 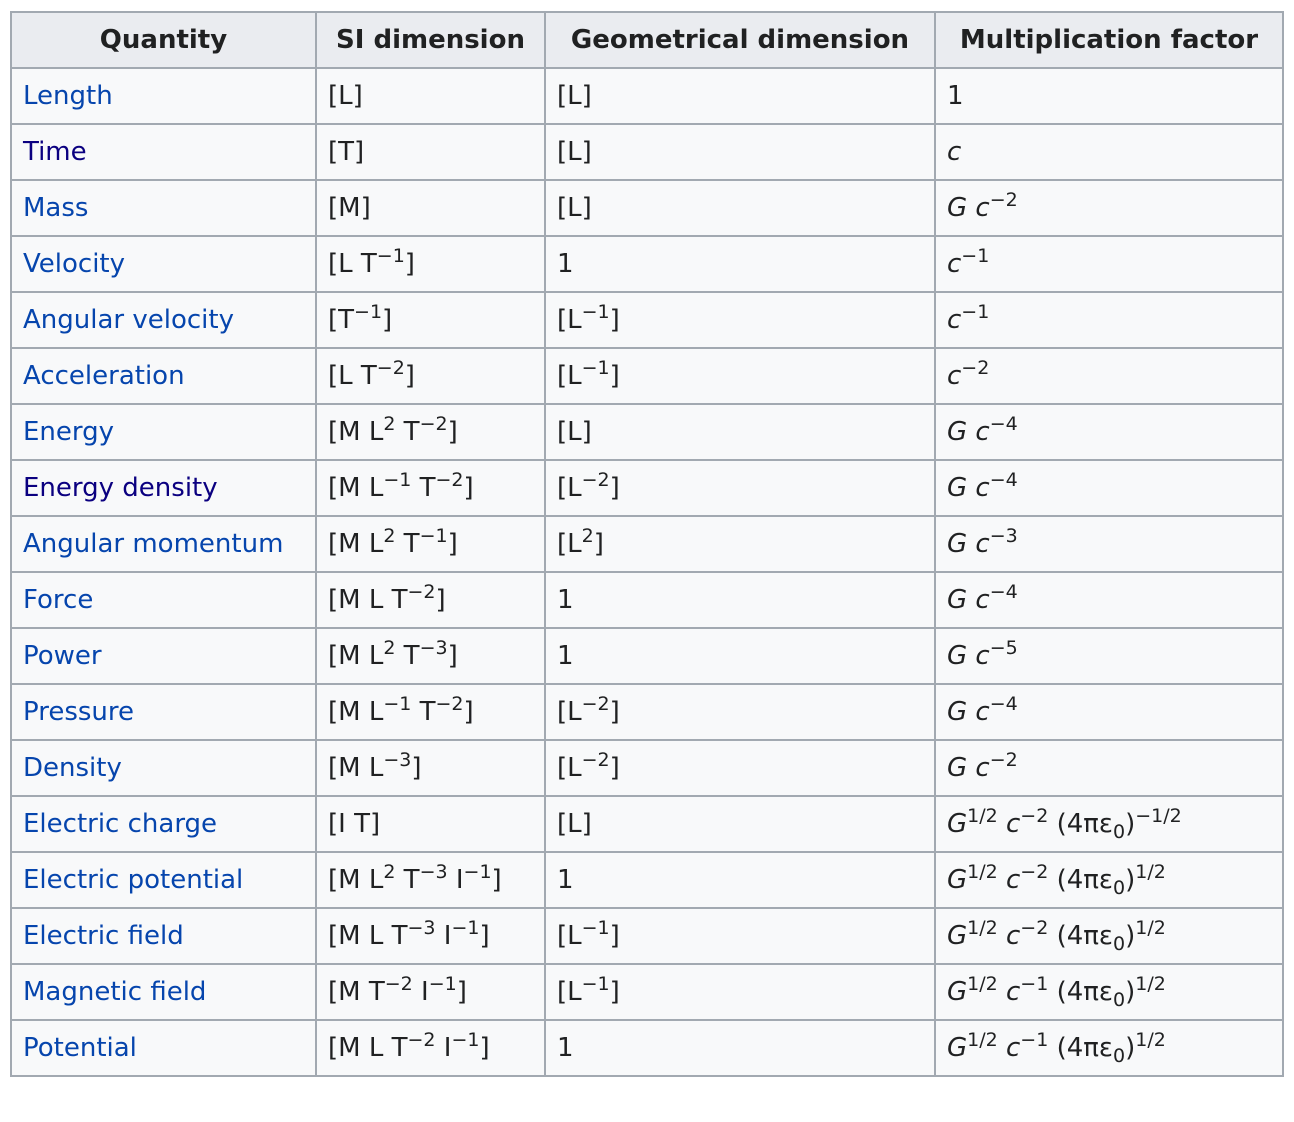 I want to click on quantity-link: Potential, so click(x=80, y=1048).